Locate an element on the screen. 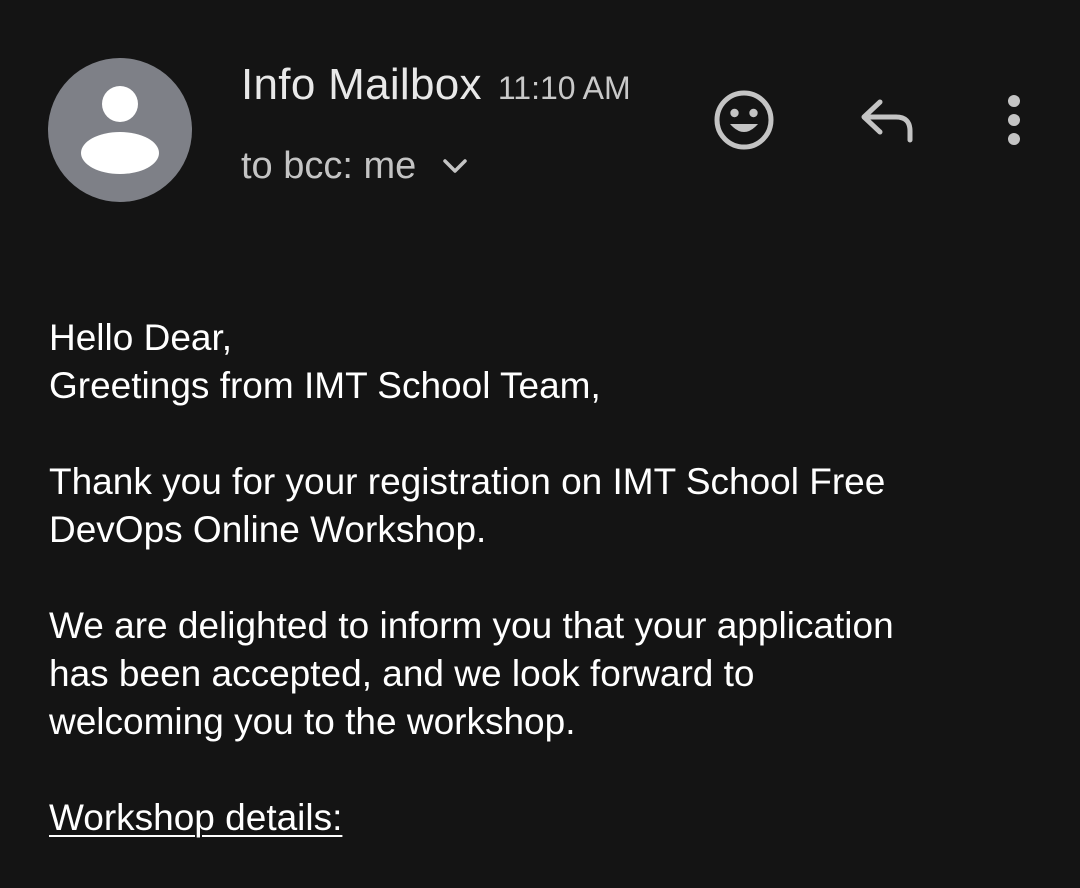 This screenshot has height=888, width=1080. more-options-button is located at coordinates (1014, 120).